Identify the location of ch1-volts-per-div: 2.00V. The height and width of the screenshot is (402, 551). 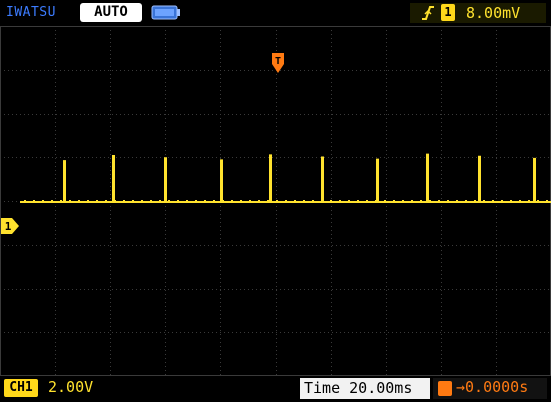
(71, 387).